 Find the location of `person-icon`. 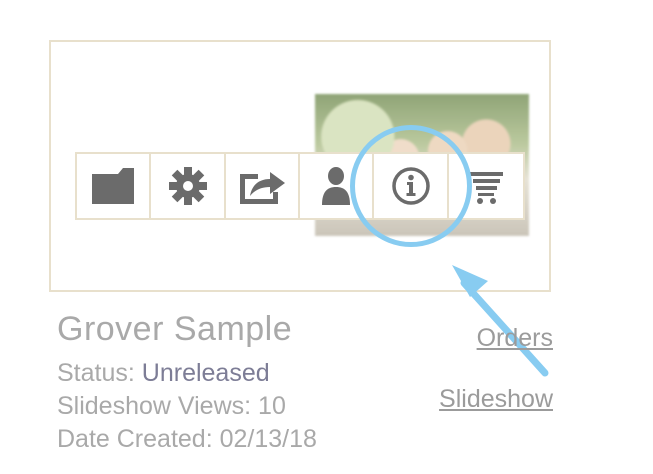

person-icon is located at coordinates (336, 186).